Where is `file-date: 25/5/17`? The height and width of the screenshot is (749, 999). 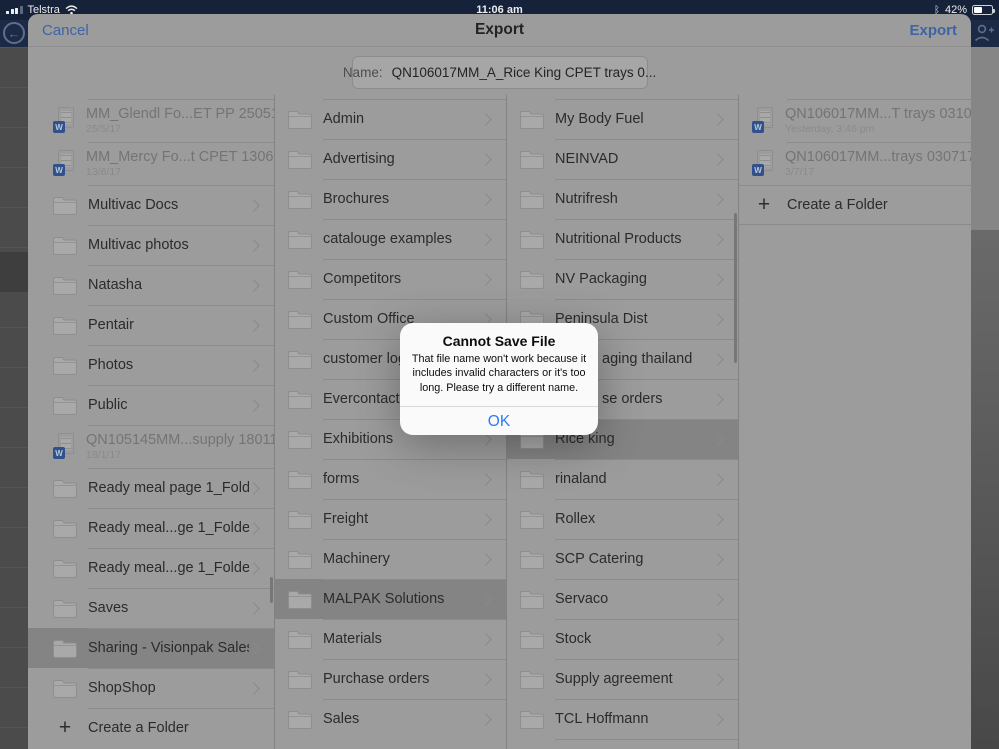 file-date: 25/5/17 is located at coordinates (104, 129).